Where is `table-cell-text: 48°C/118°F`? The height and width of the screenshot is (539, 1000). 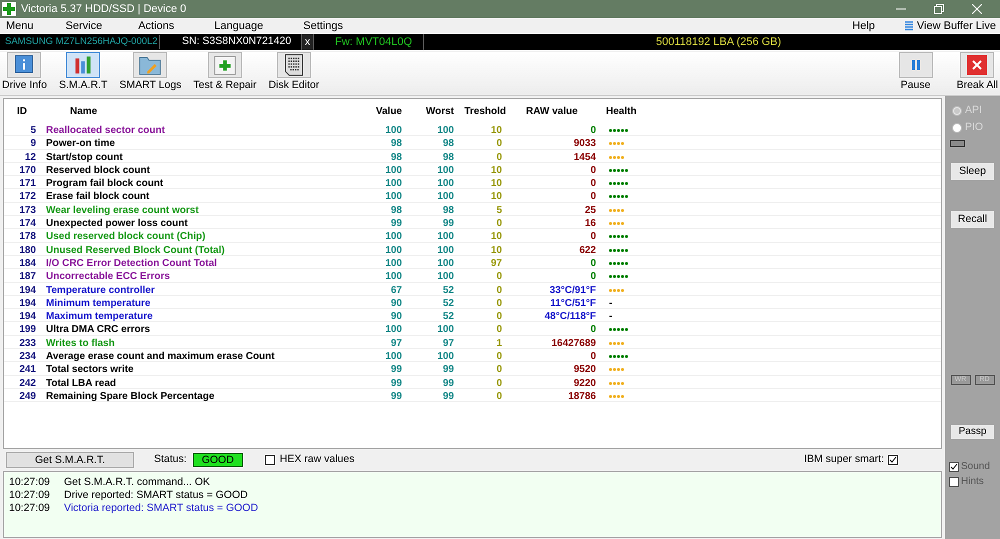
table-cell-text: 48°C/118°F is located at coordinates (570, 317).